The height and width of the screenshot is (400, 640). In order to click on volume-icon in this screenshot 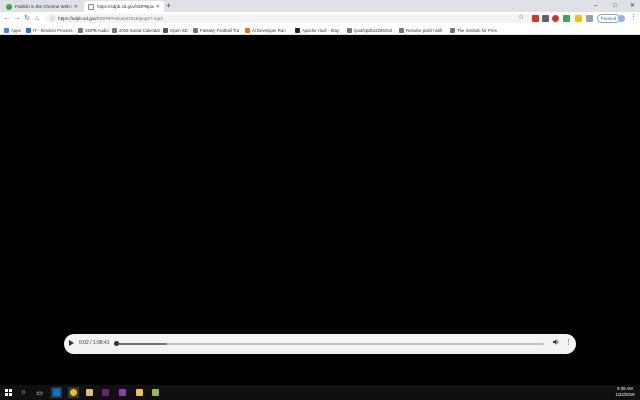, I will do `click(556, 344)`.